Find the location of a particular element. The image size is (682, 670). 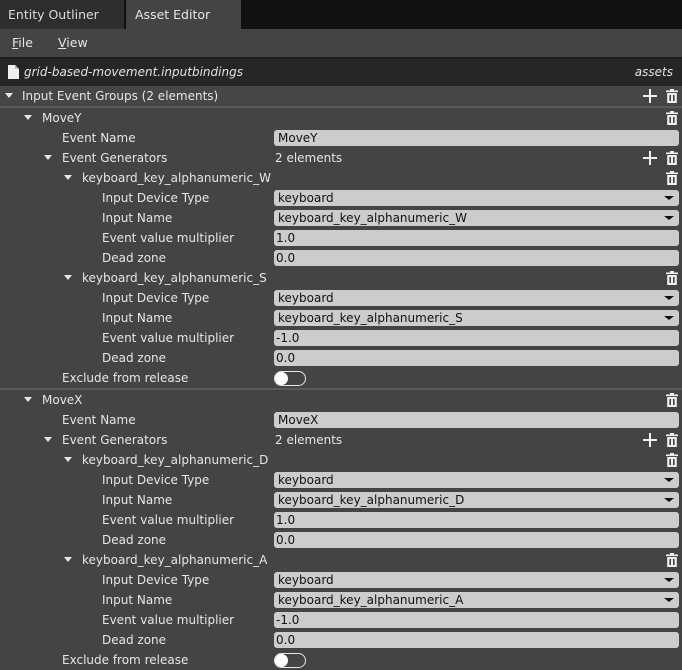

event-name-row: Event Name MoveY is located at coordinates (341, 138).